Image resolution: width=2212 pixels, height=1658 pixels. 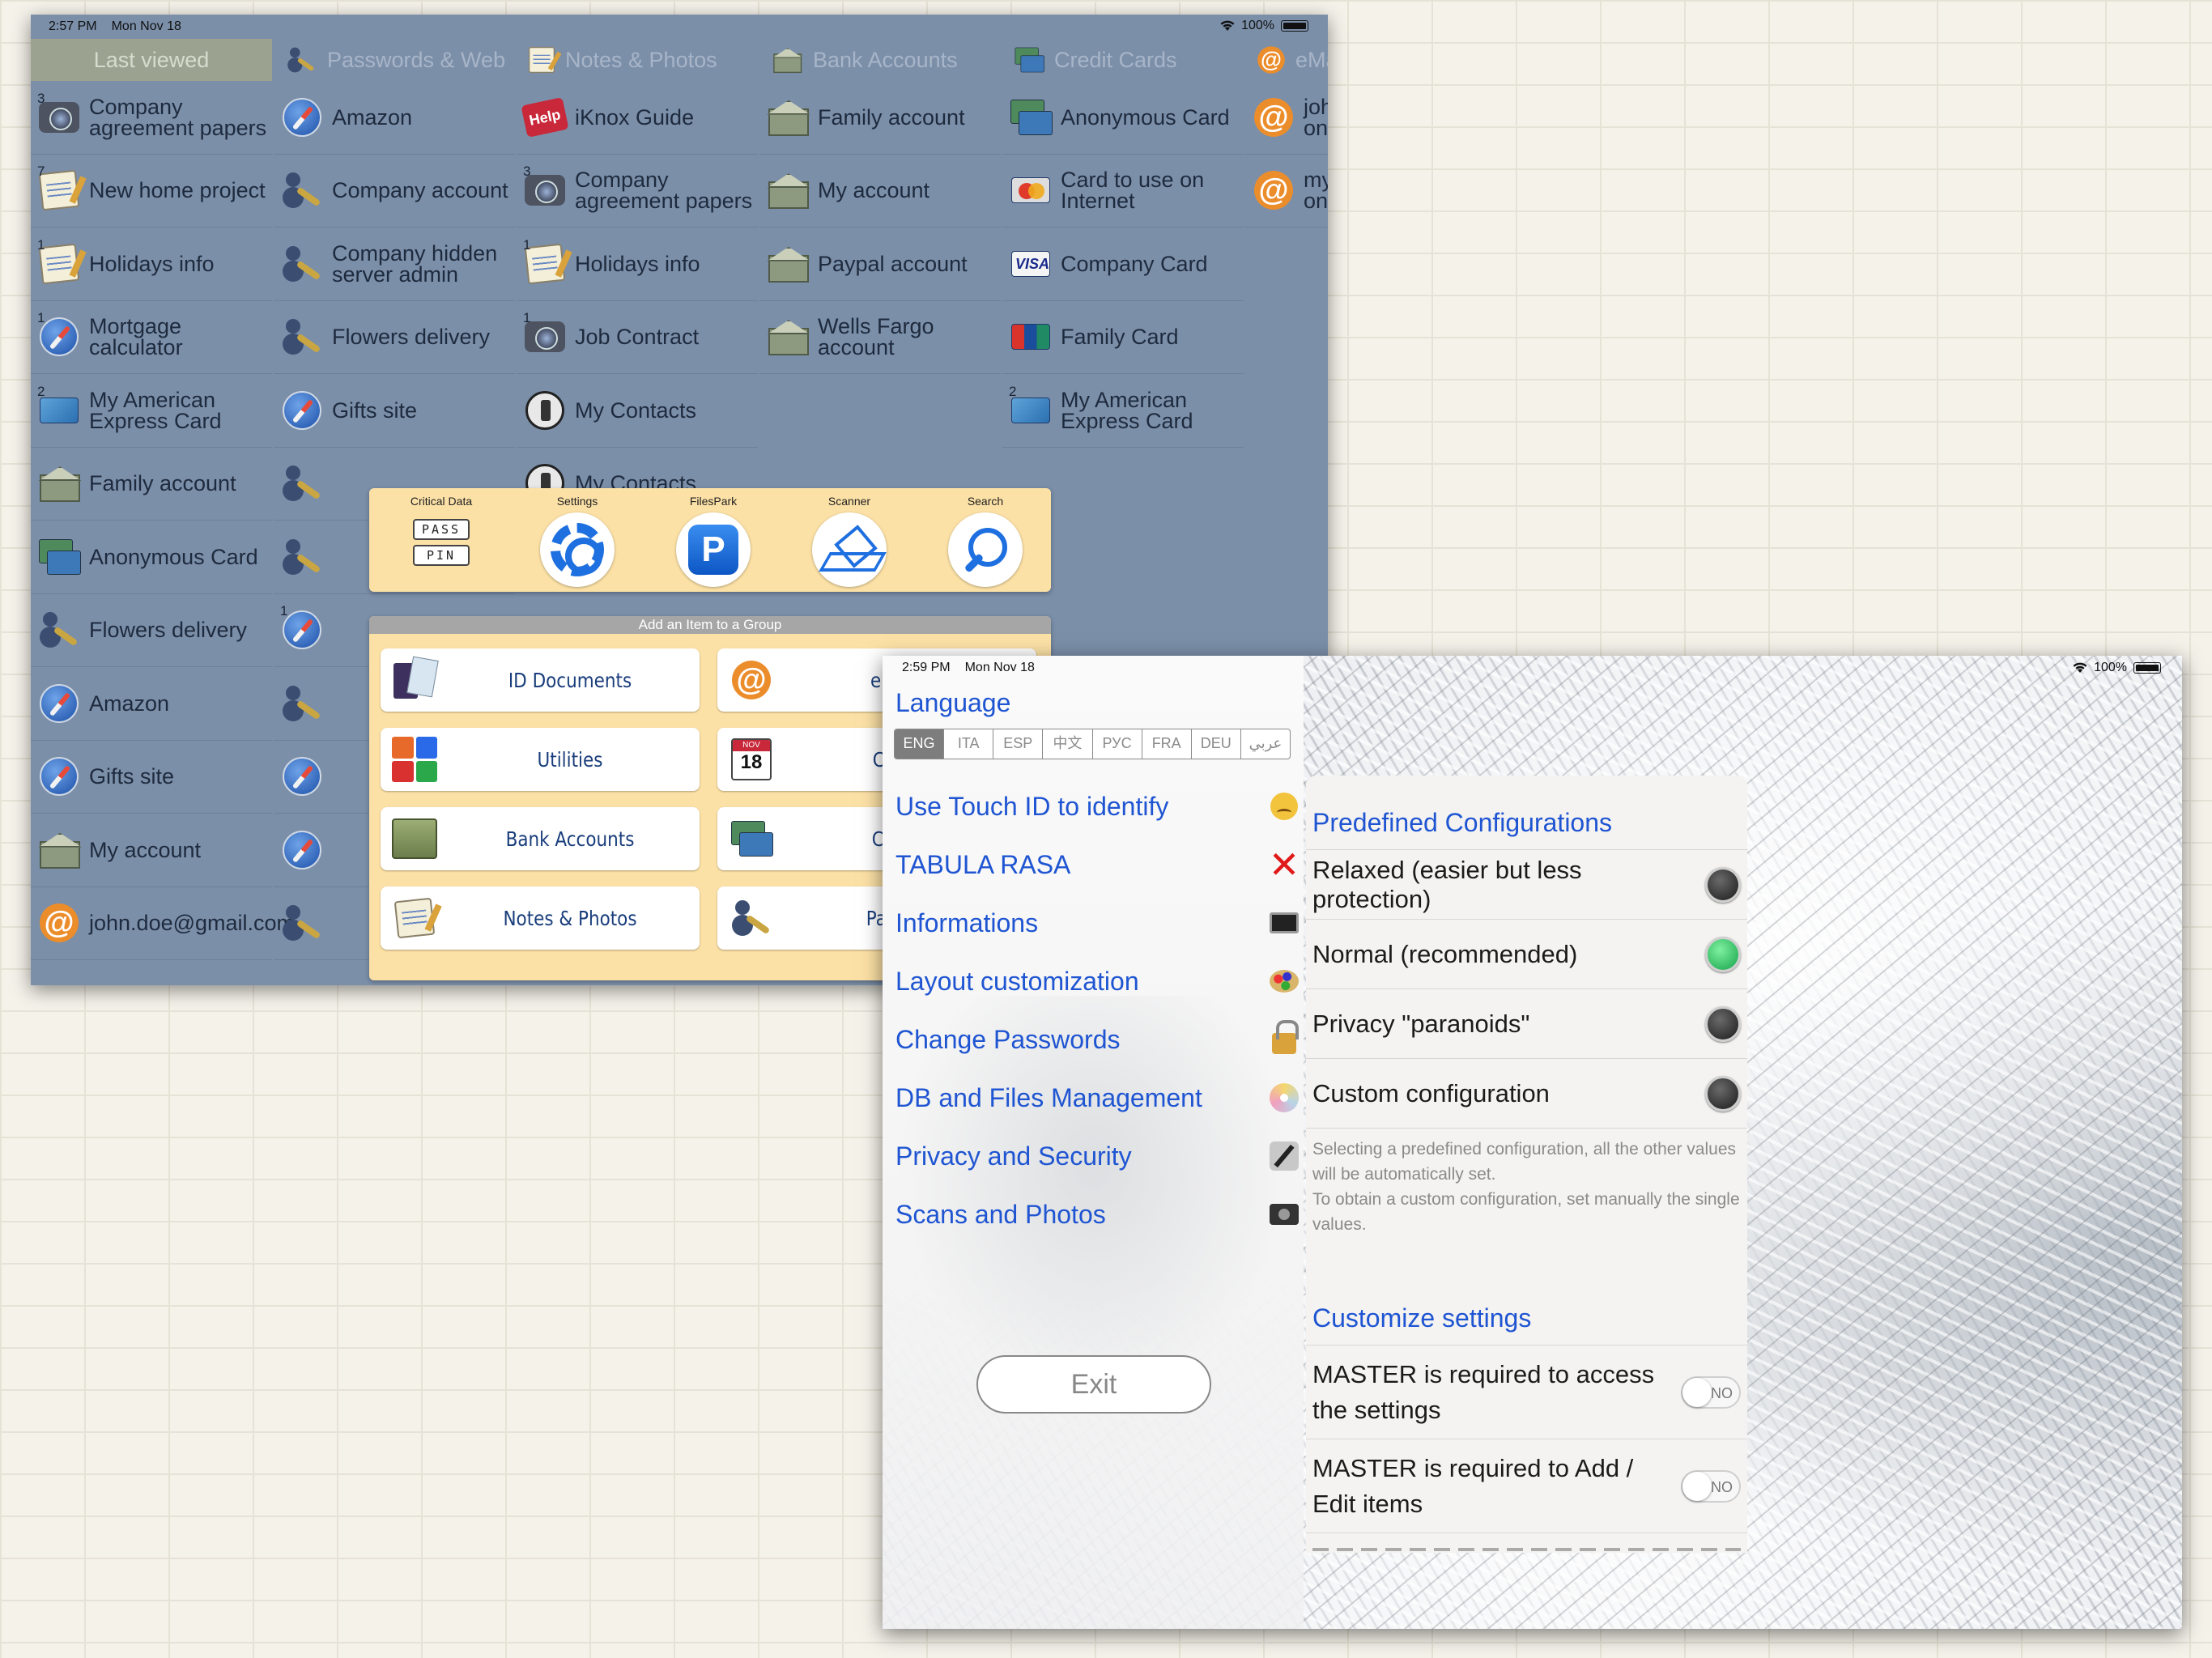 I want to click on config-option-row: Privacy "paranoids", so click(x=1527, y=1024).